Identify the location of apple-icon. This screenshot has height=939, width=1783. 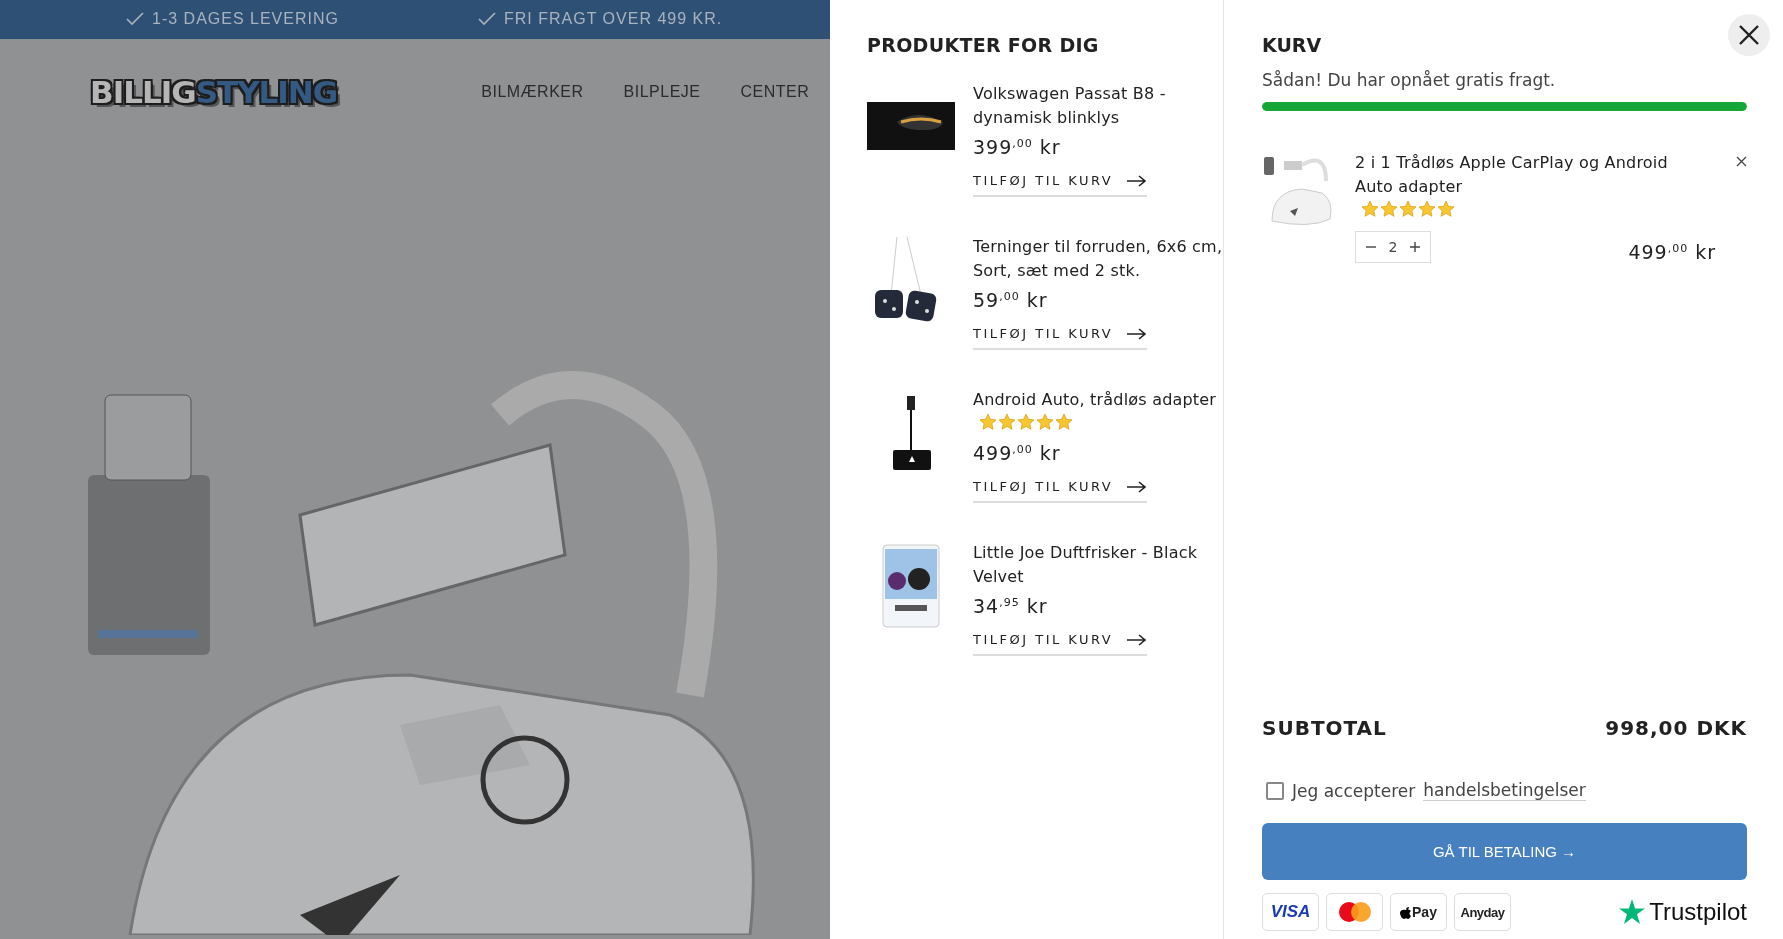
(1406, 912).